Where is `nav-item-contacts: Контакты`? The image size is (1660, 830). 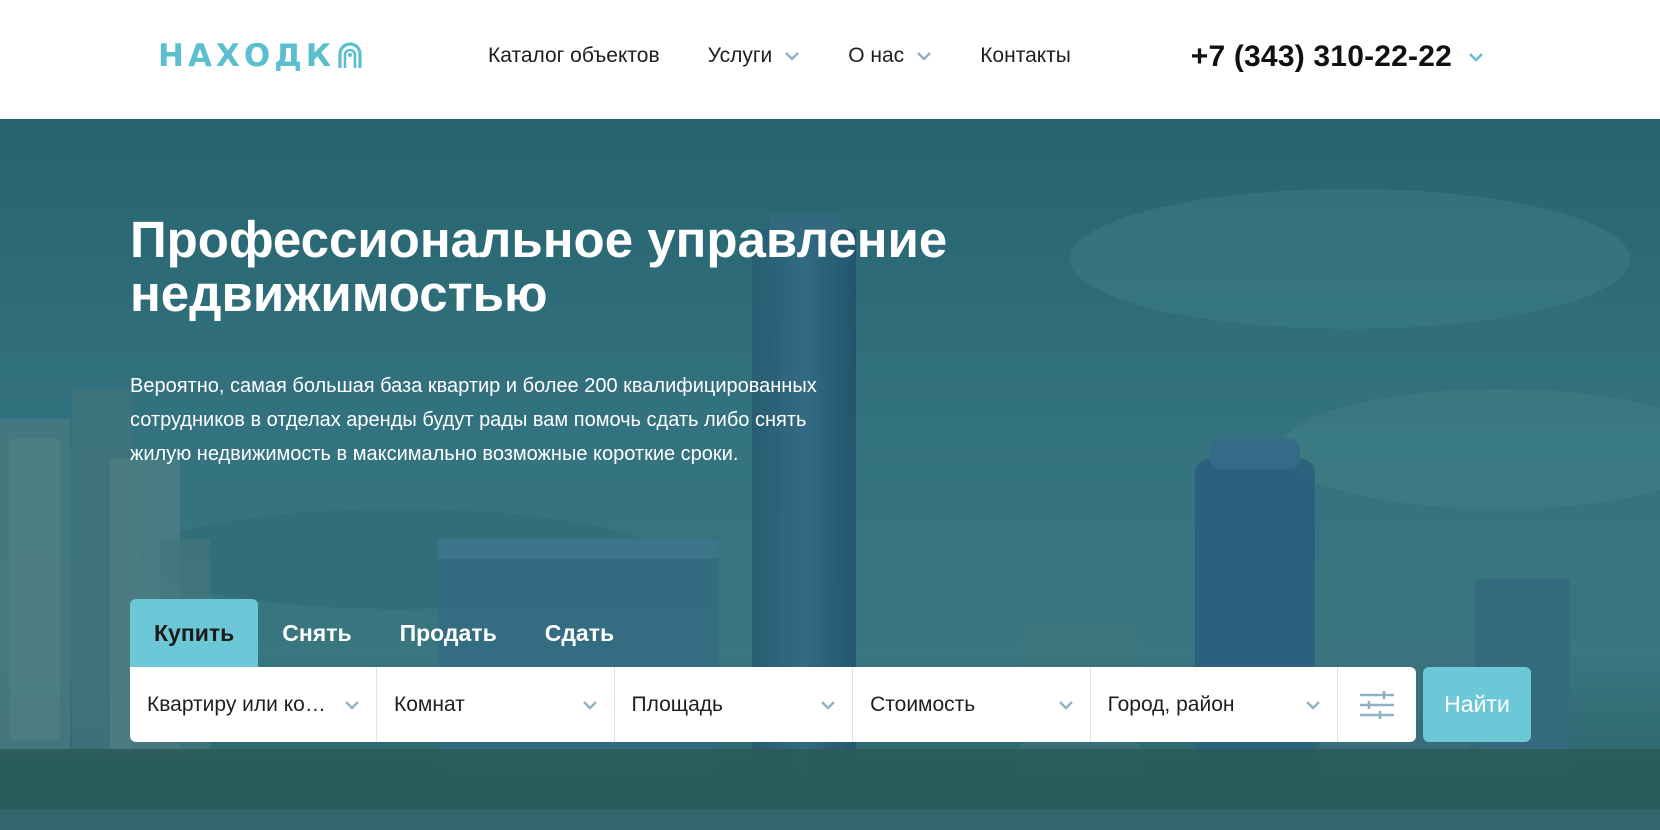 nav-item-contacts: Контакты is located at coordinates (1025, 56).